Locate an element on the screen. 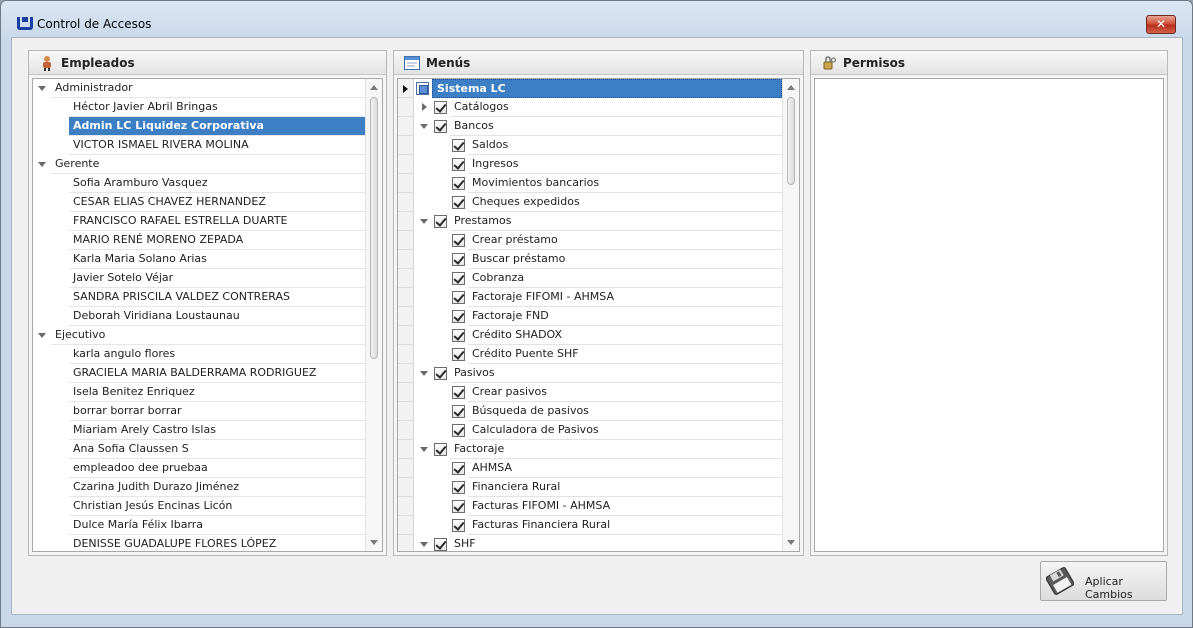 The image size is (1193, 628). employees-scrollbar is located at coordinates (373, 315).